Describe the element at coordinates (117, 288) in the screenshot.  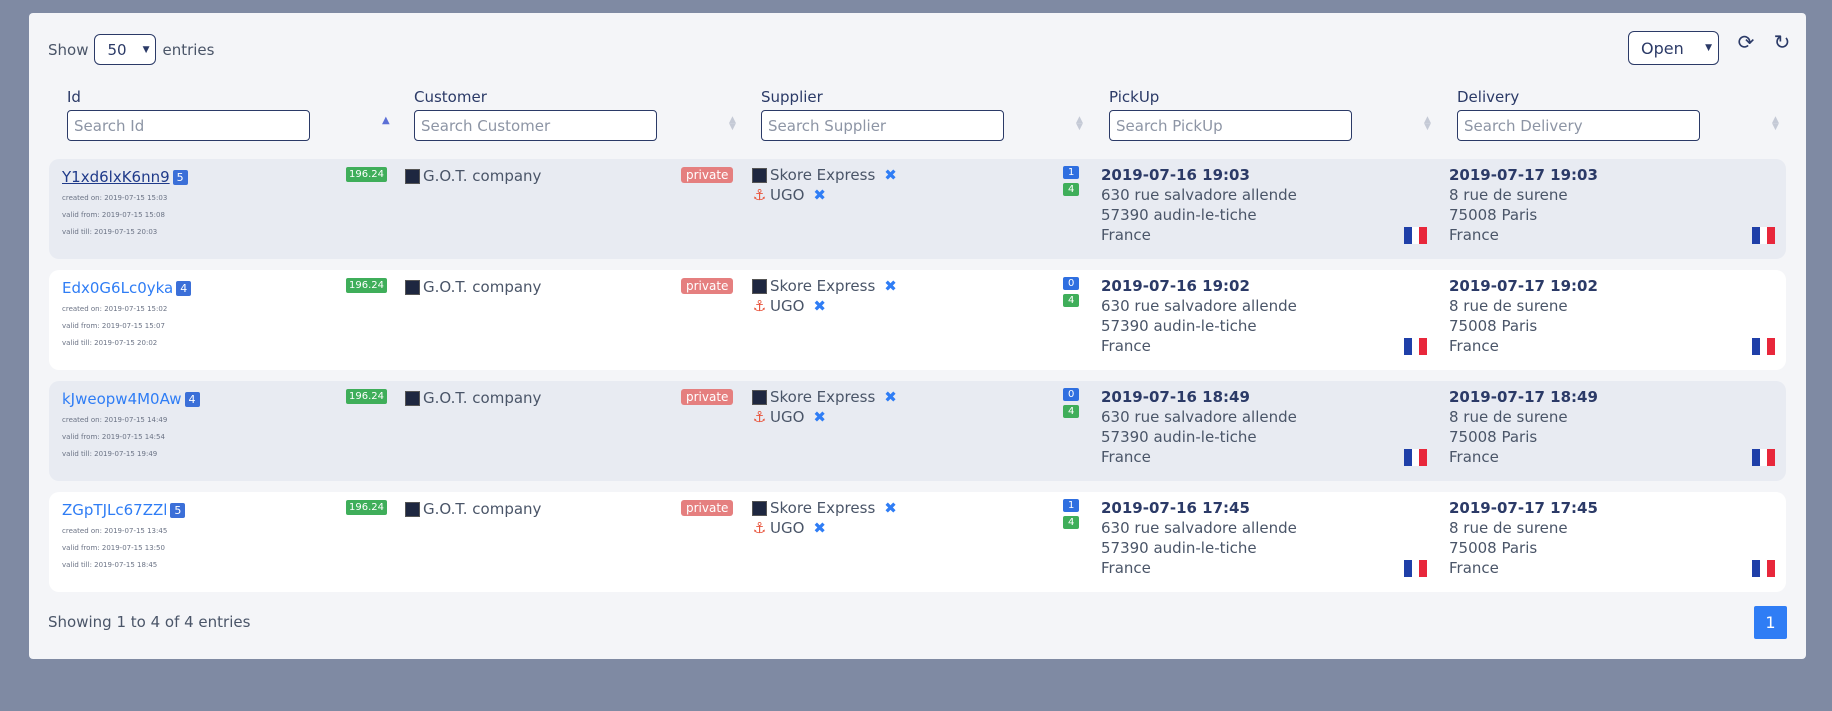
I see `order-id-link: Edx0G6Lc0yka` at that location.